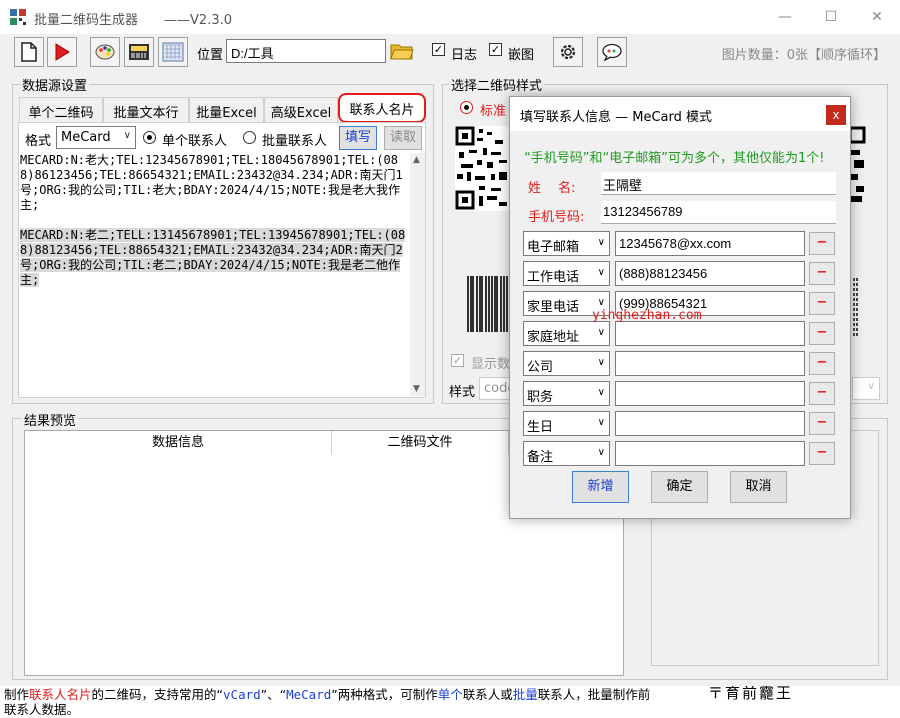 This screenshot has height=718, width=900. What do you see at coordinates (877, 17) in the screenshot?
I see `close-window-button: ✕` at bounding box center [877, 17].